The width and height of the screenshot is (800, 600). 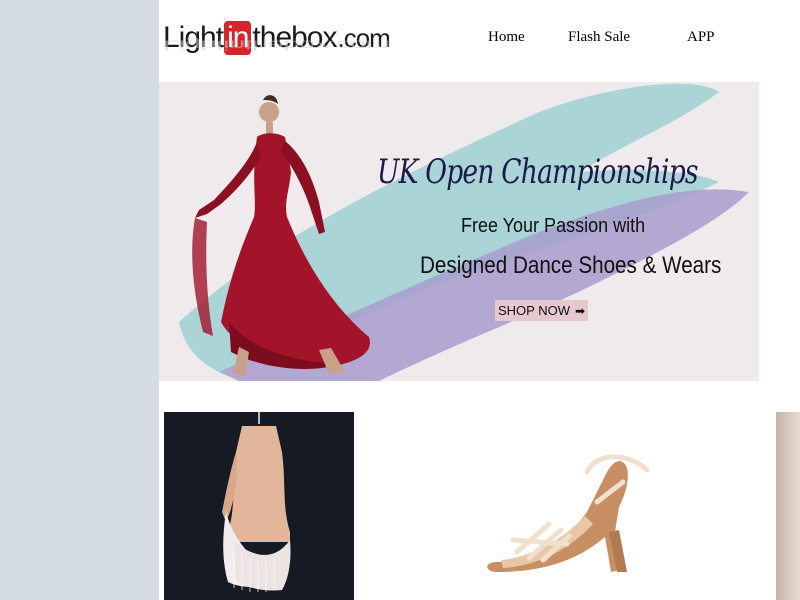 I want to click on banner-title: UK Open Championships, so click(x=538, y=172).